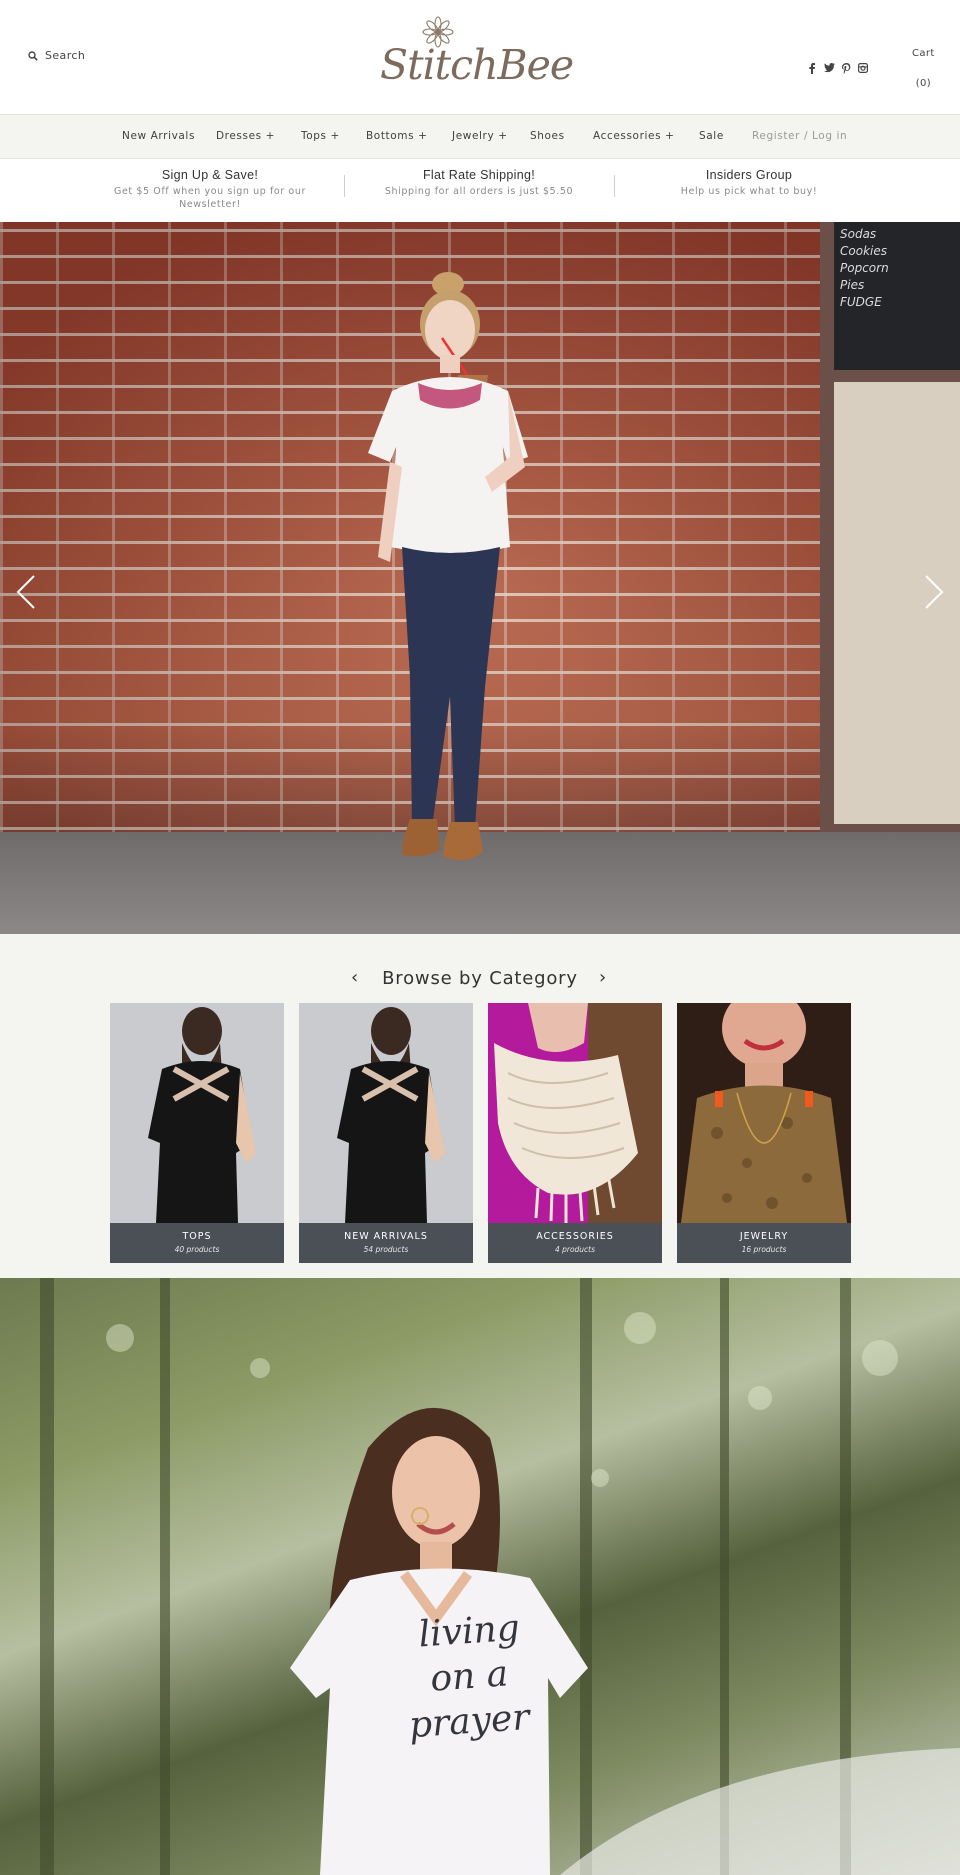  Describe the element at coordinates (575, 1243) in the screenshot. I see `category-caption: ACCESSORIES 4 products` at that location.